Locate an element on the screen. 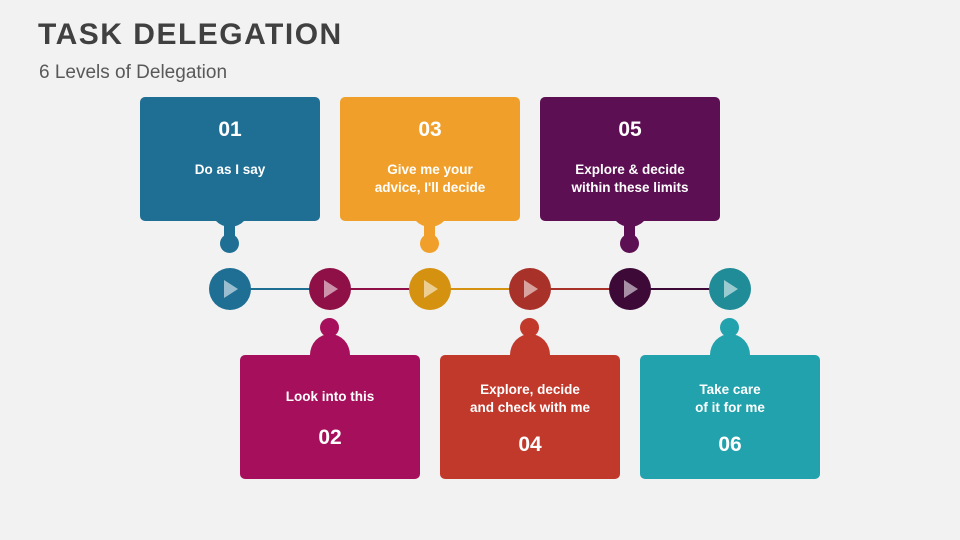 This screenshot has width=960, height=540. level-text-5: Explore & decide within these limits is located at coordinates (630, 179).